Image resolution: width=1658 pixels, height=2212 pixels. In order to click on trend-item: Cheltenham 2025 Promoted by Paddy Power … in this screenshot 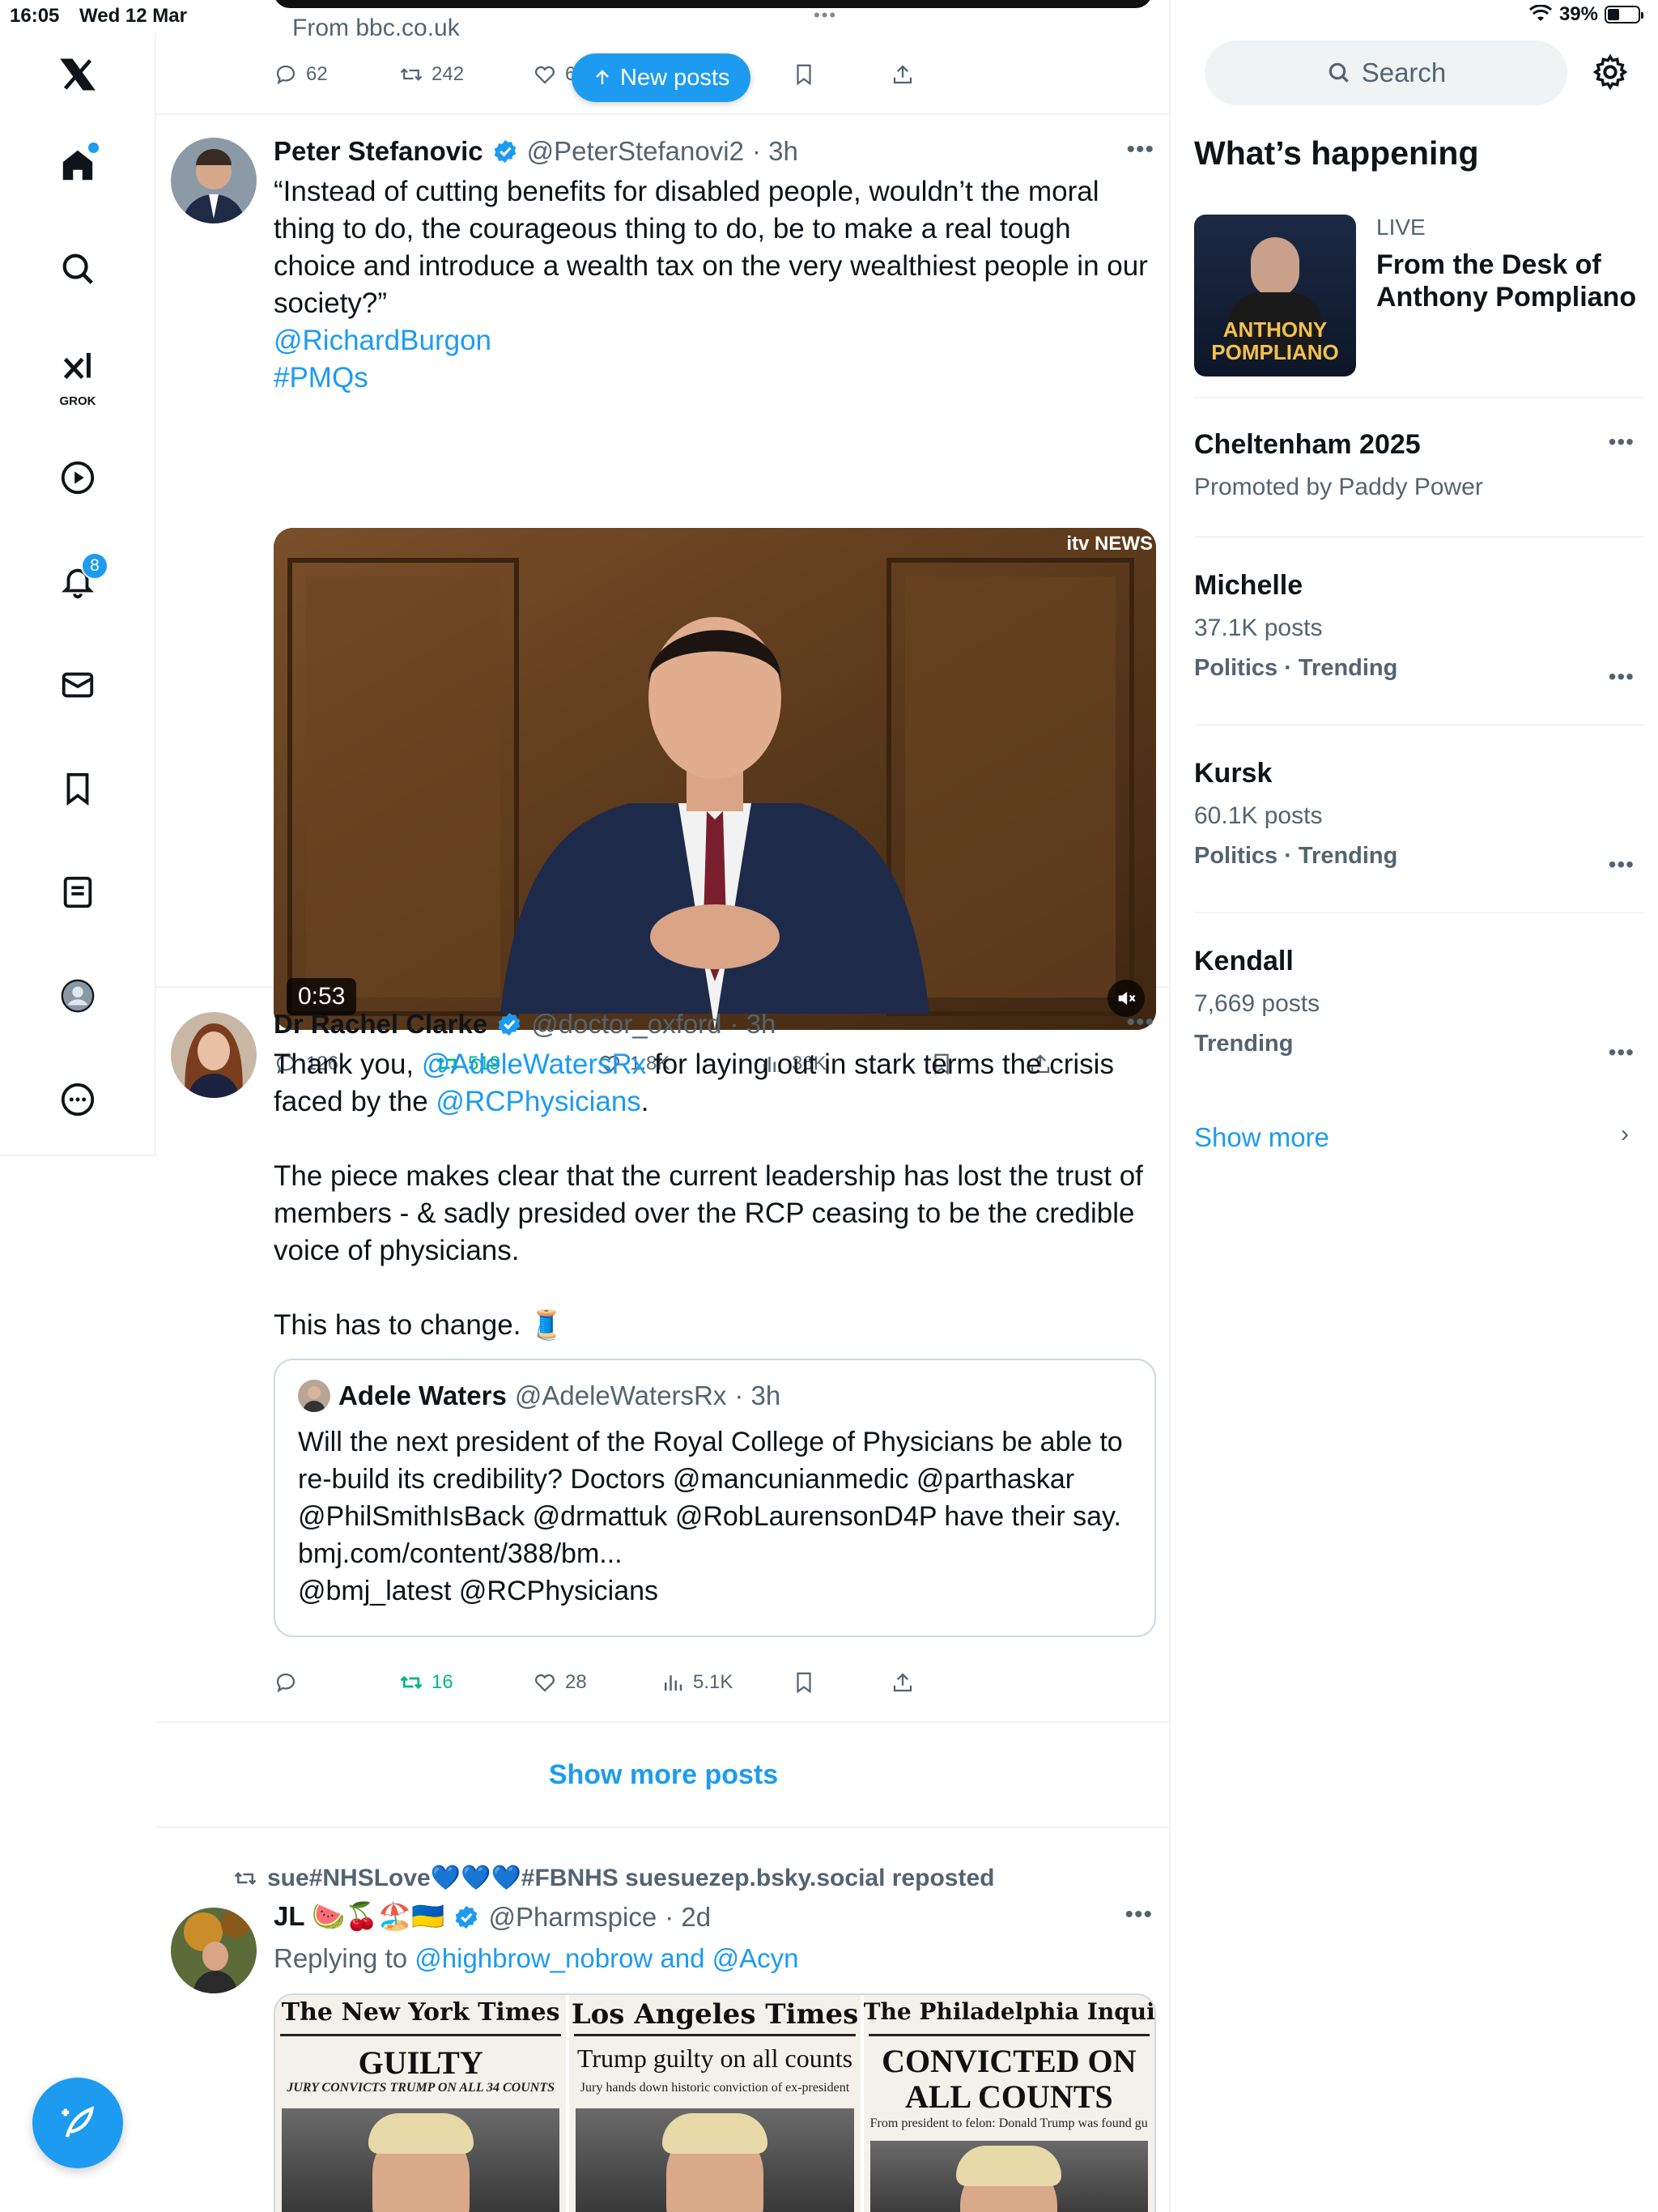, I will do `click(1419, 465)`.